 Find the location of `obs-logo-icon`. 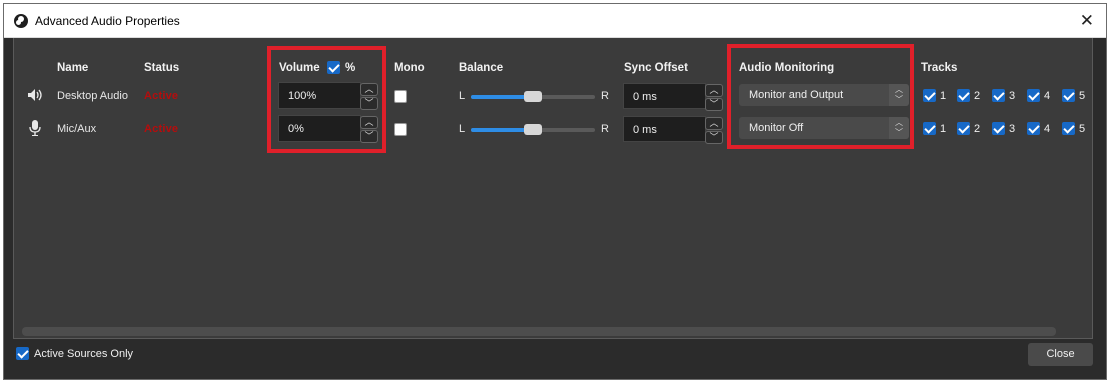

obs-logo-icon is located at coordinates (21, 21).